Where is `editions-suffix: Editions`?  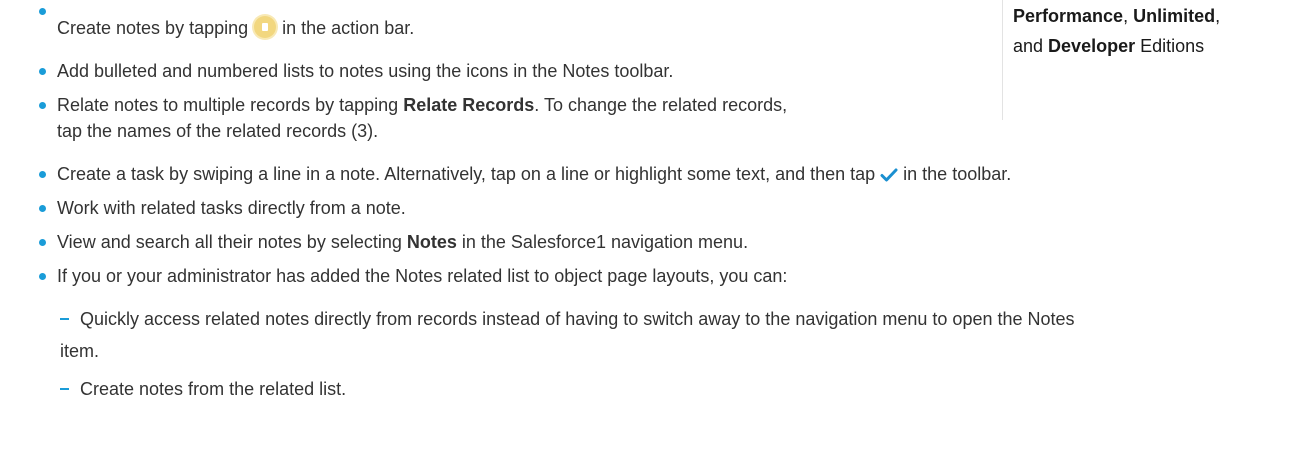 editions-suffix: Editions is located at coordinates (1170, 46).